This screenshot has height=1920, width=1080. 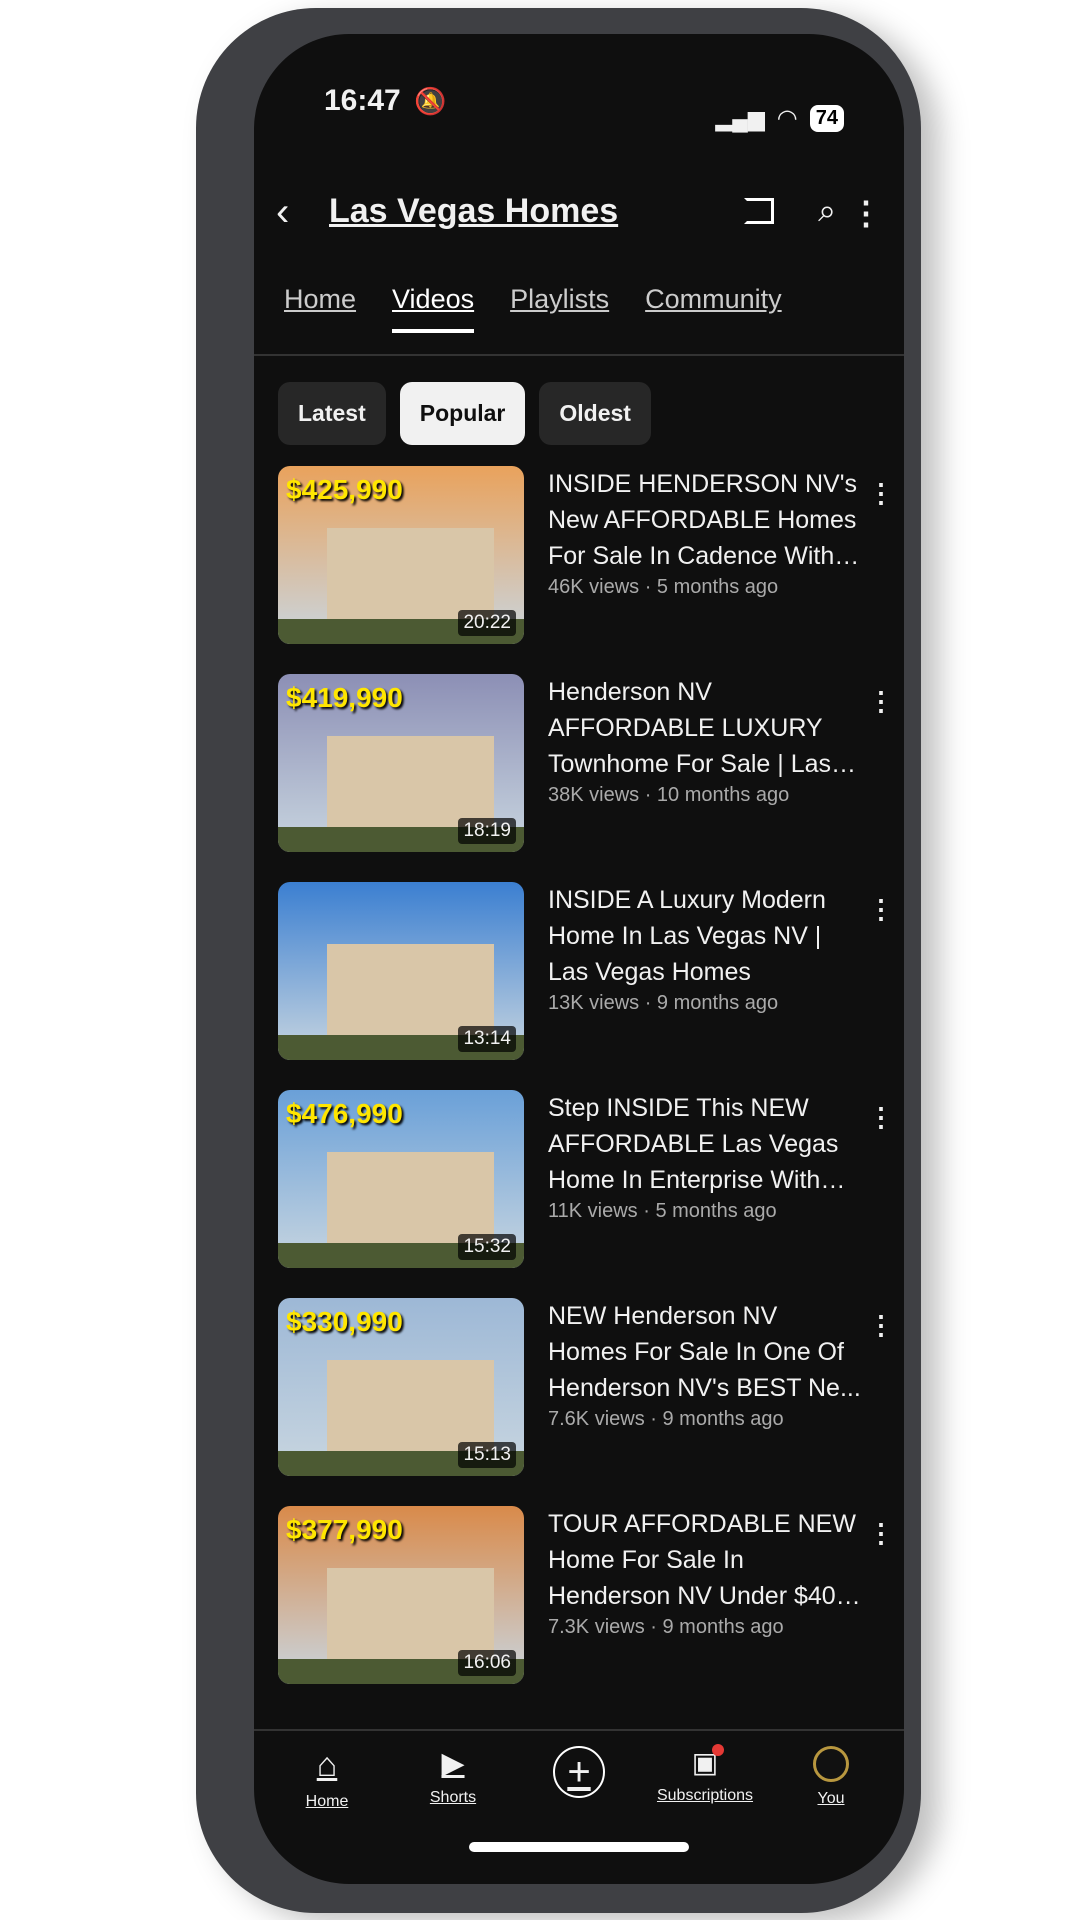 What do you see at coordinates (433, 308) in the screenshot?
I see `tab-videos: Videos` at bounding box center [433, 308].